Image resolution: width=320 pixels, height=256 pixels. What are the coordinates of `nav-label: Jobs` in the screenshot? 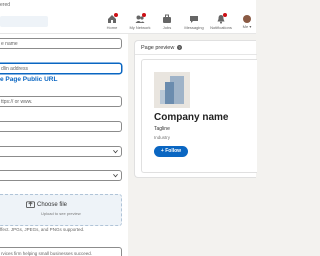 It's located at (167, 27).